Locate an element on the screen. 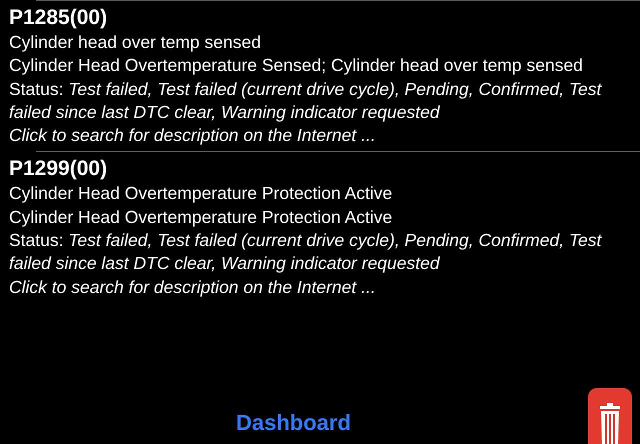  dashboard-button: Dashboard is located at coordinates (293, 423).